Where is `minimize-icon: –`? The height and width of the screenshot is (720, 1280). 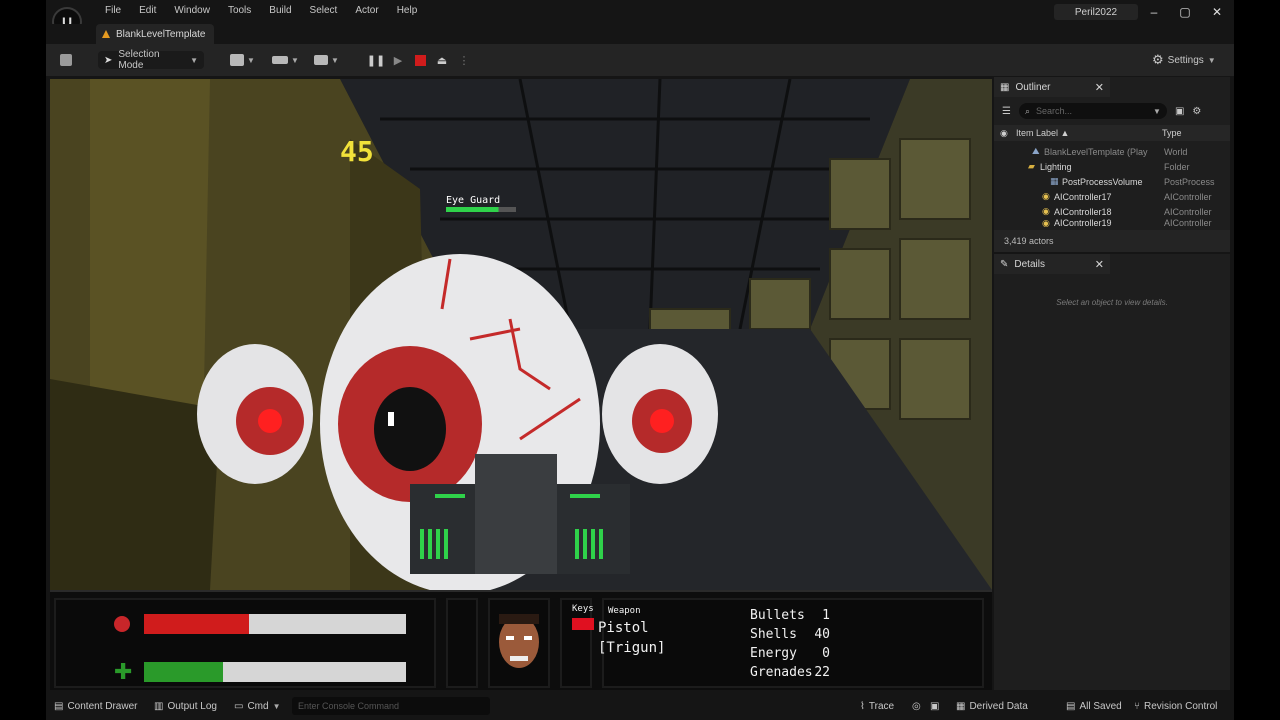 minimize-icon: – is located at coordinates (1154, 12).